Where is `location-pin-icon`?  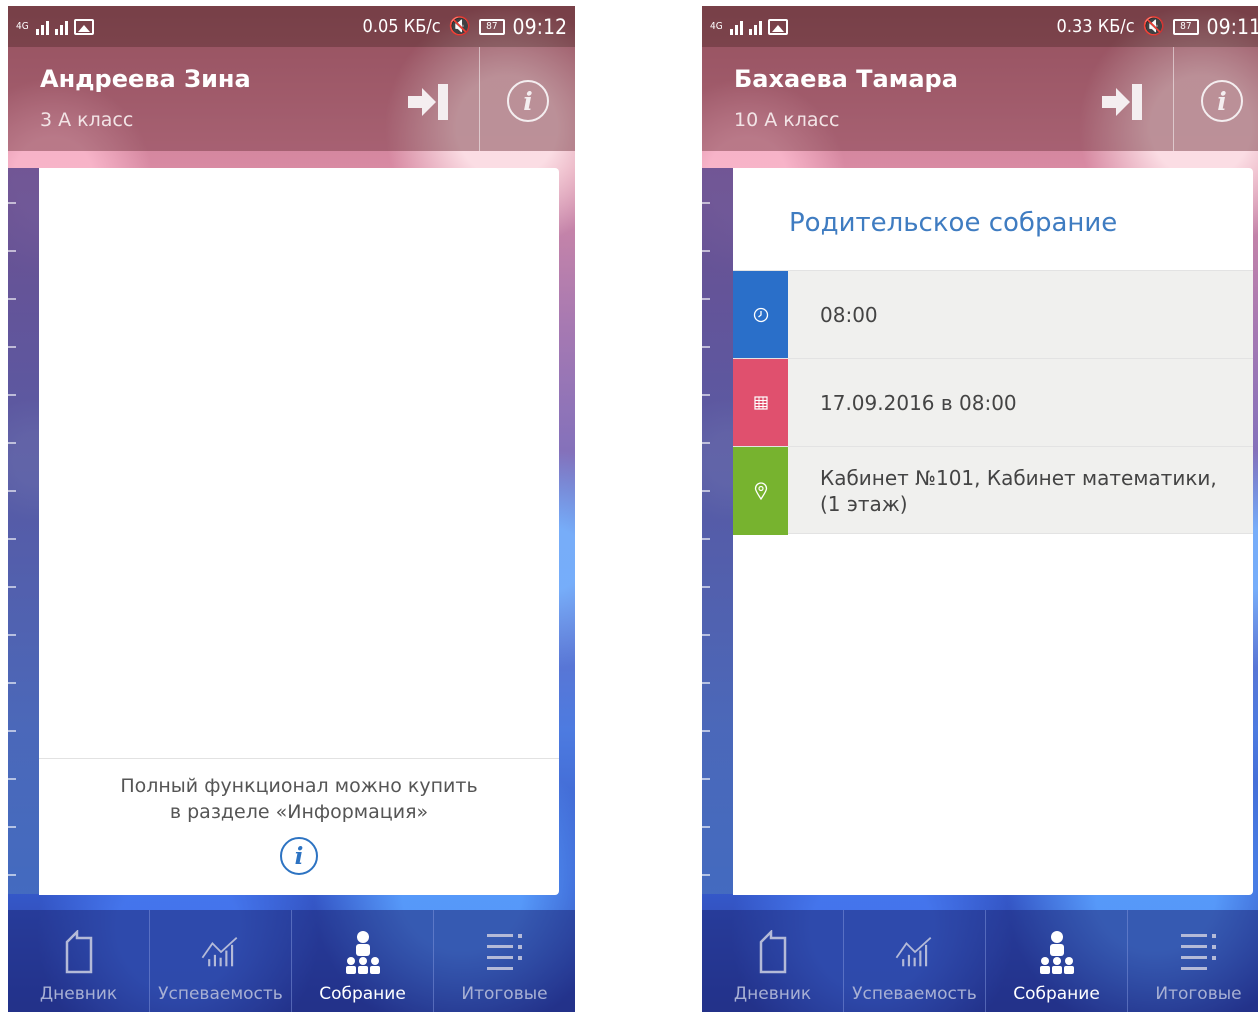 location-pin-icon is located at coordinates (760, 491).